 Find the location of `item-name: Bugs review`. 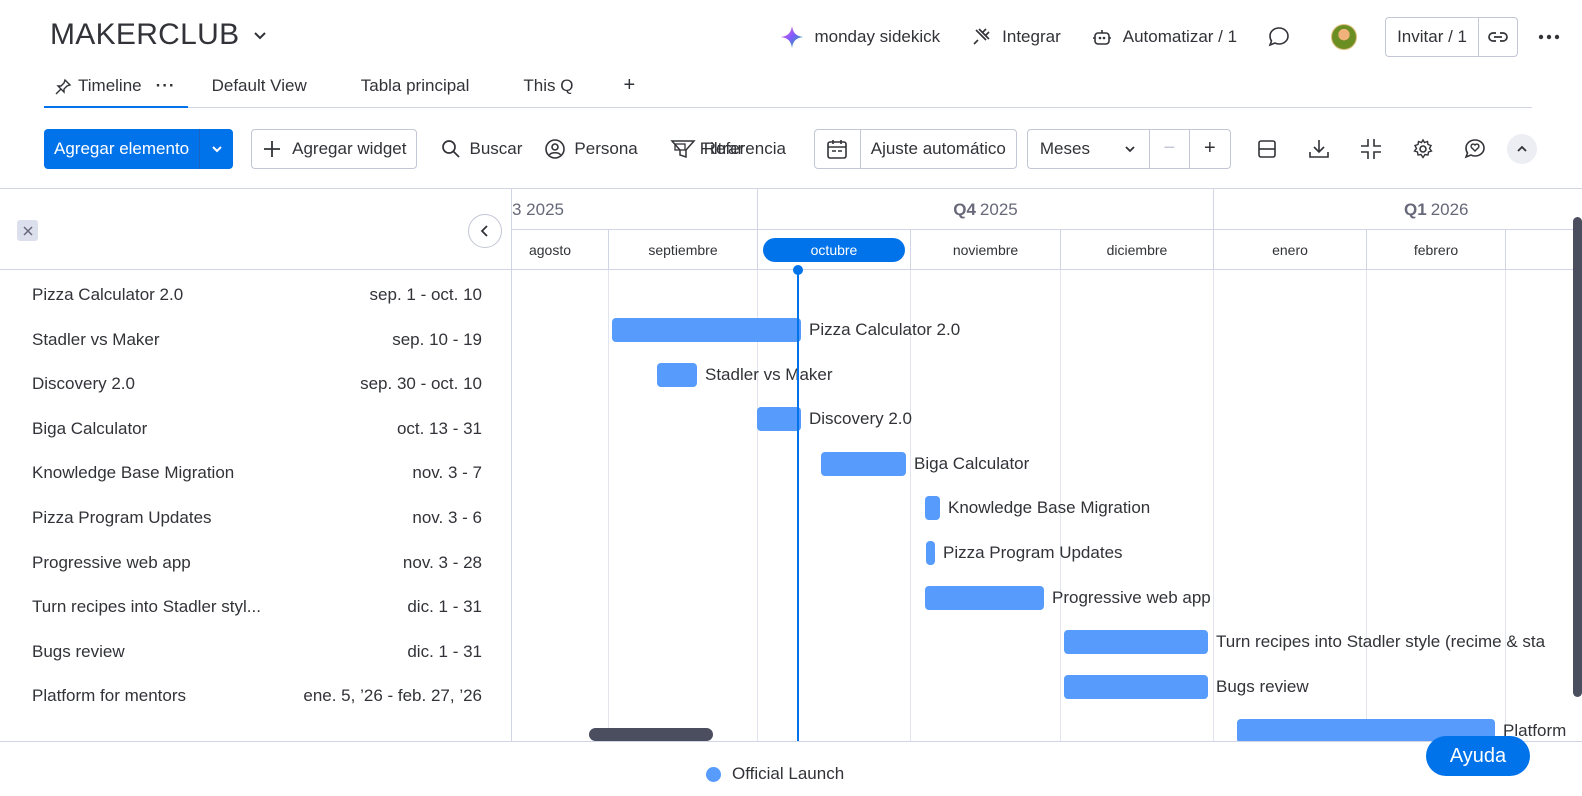

item-name: Bugs review is located at coordinates (78, 651).